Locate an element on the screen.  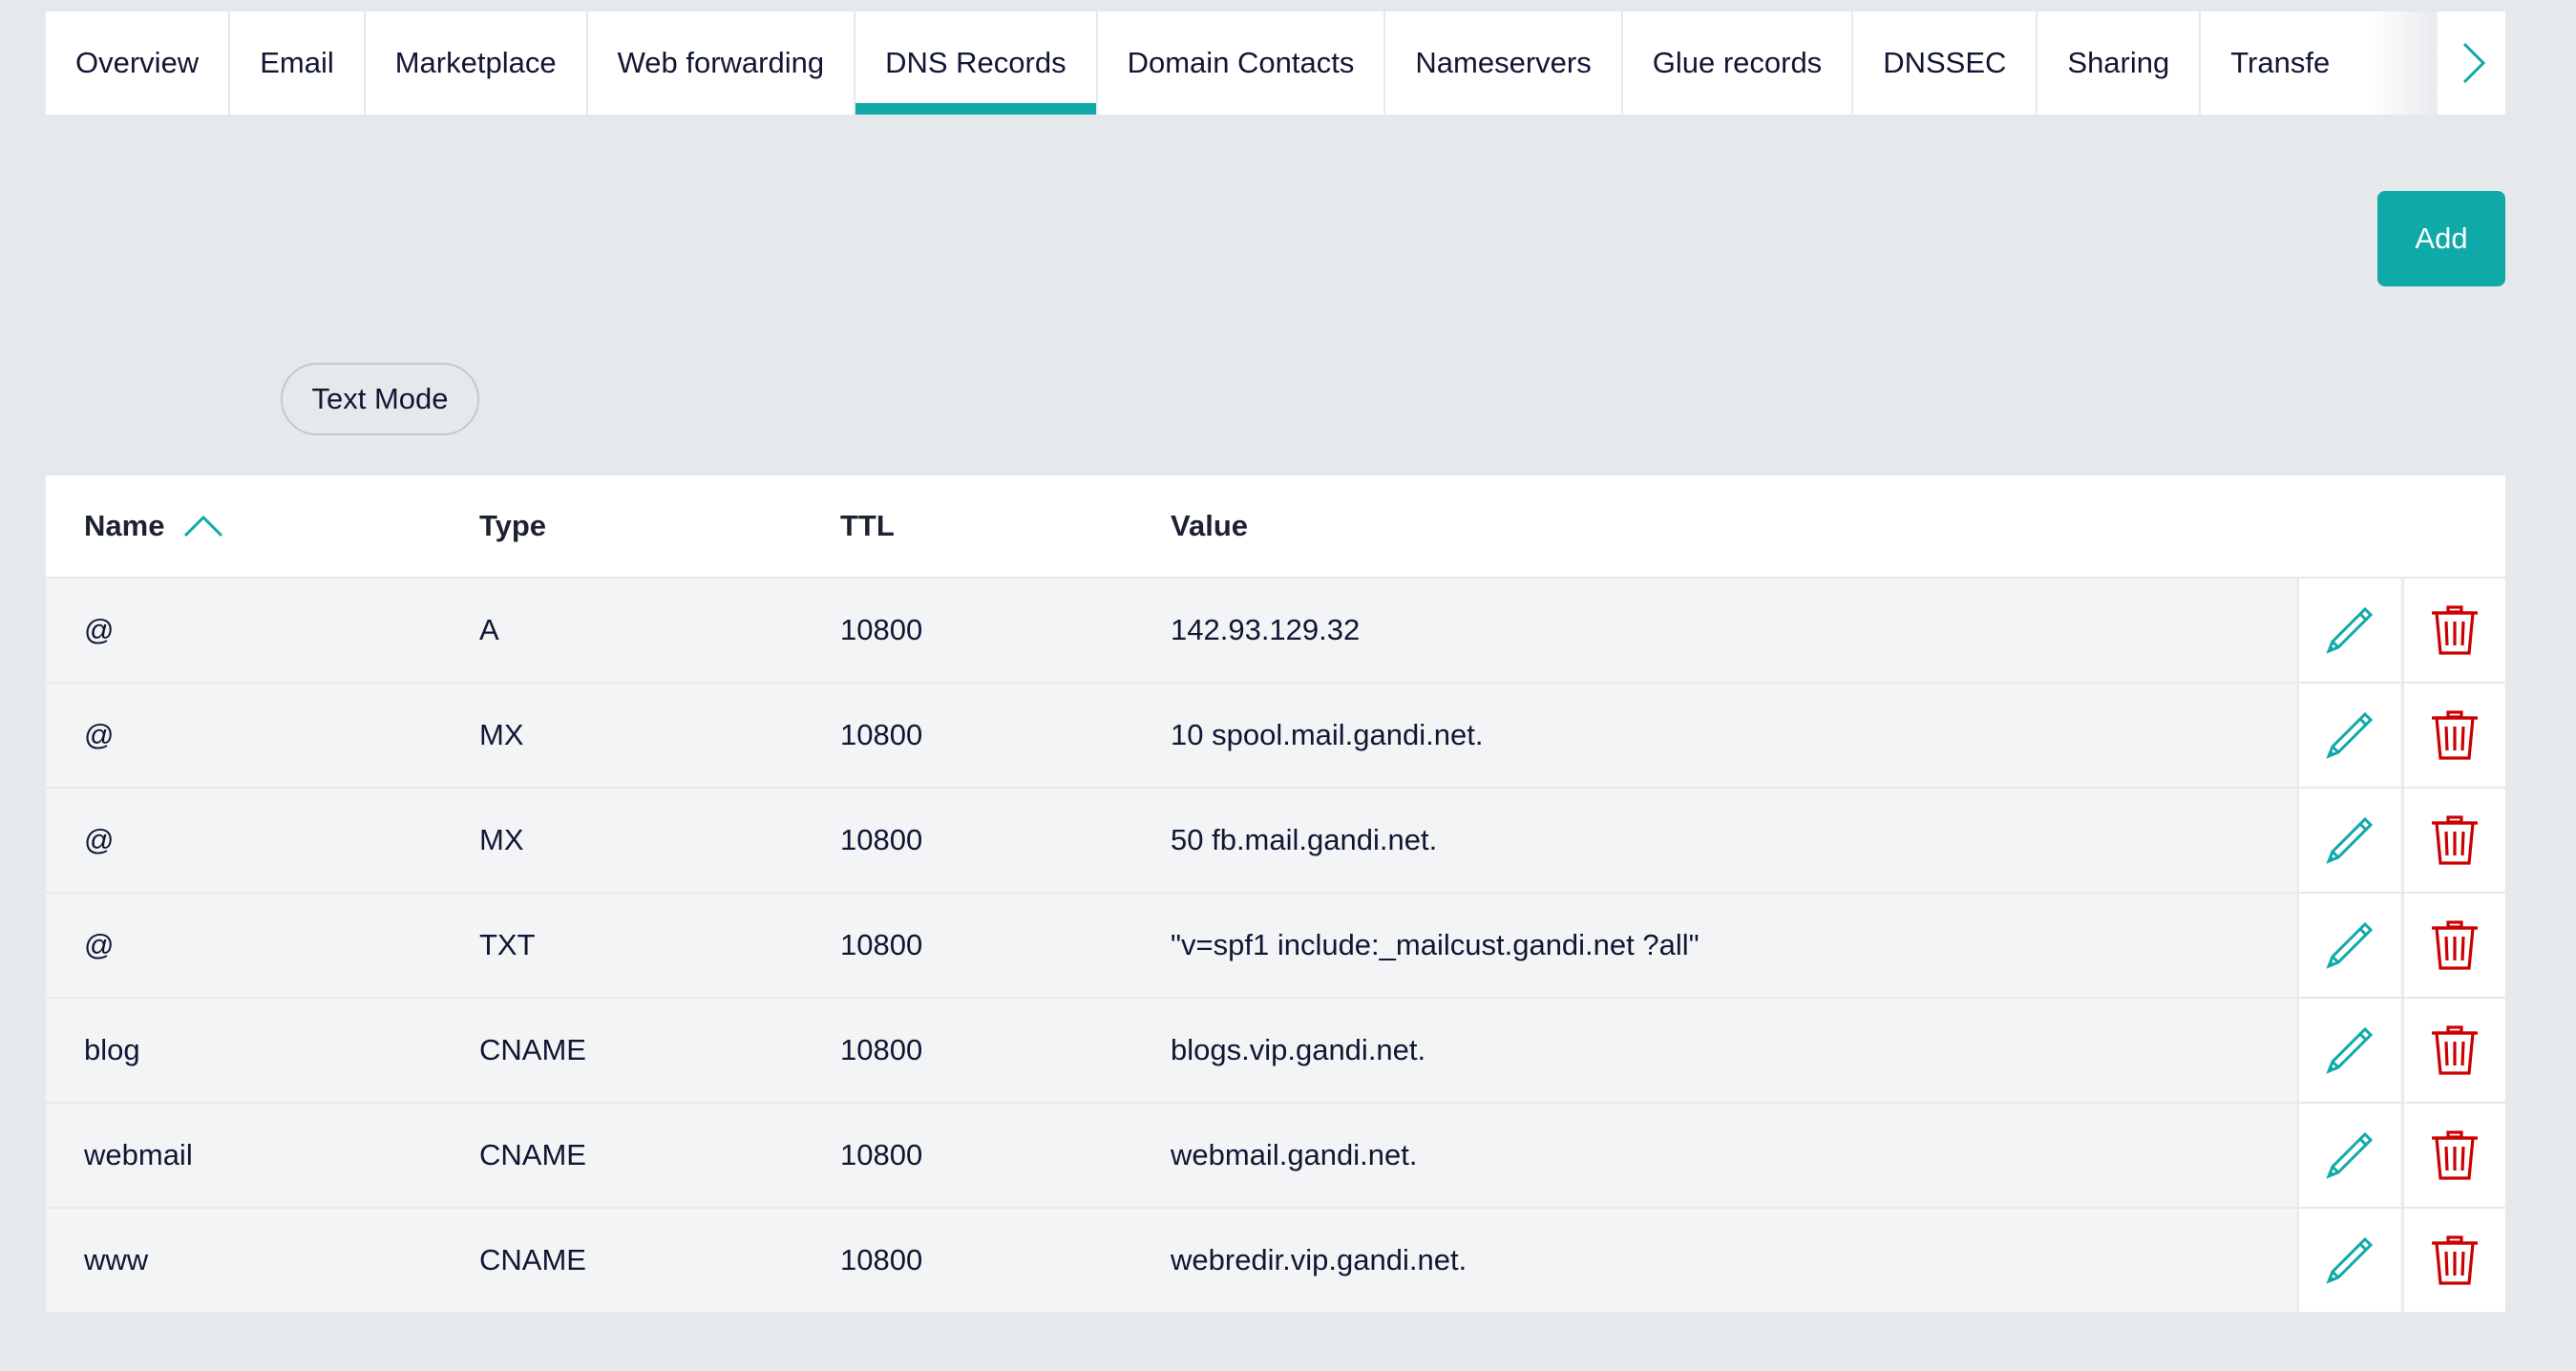
record-type: TXT is located at coordinates (507, 945).